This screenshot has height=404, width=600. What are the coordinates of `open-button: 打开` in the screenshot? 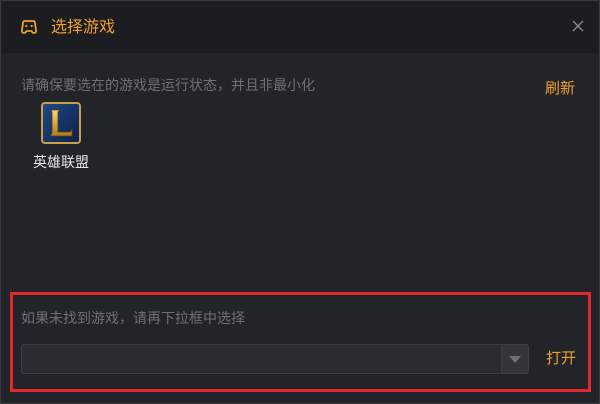 It's located at (561, 358).